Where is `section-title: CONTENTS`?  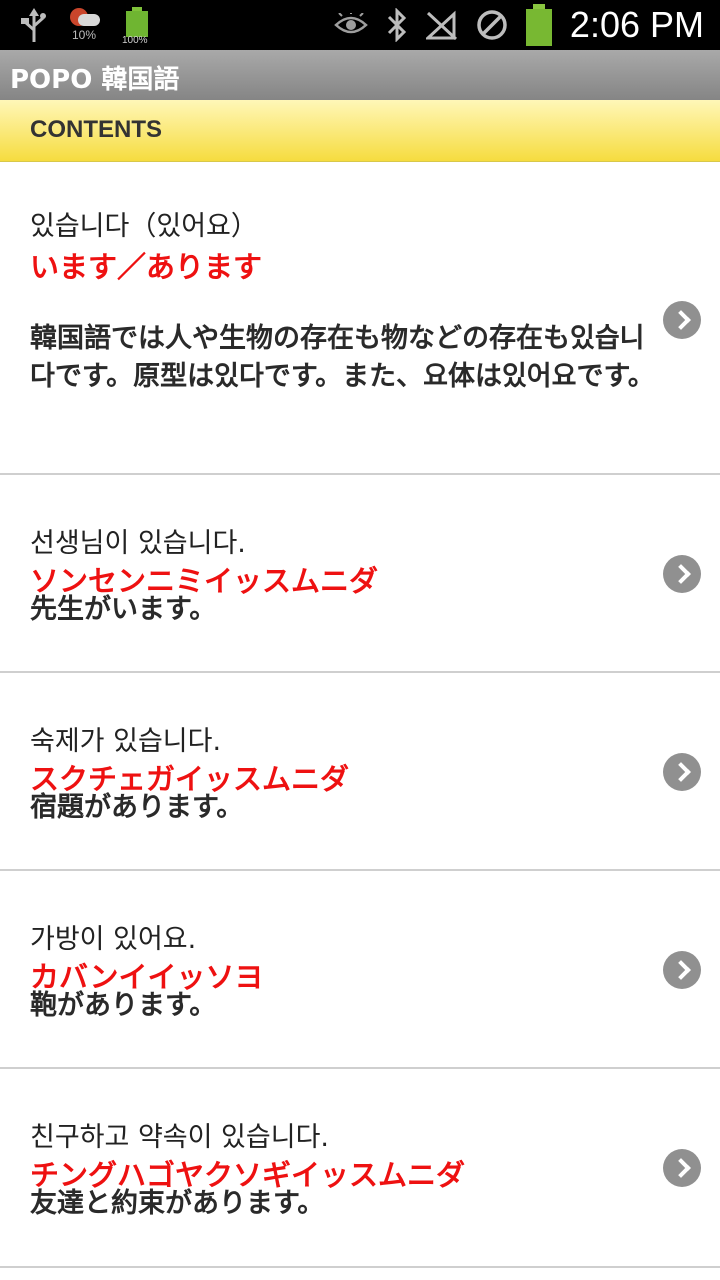
section-title: CONTENTS is located at coordinates (96, 129).